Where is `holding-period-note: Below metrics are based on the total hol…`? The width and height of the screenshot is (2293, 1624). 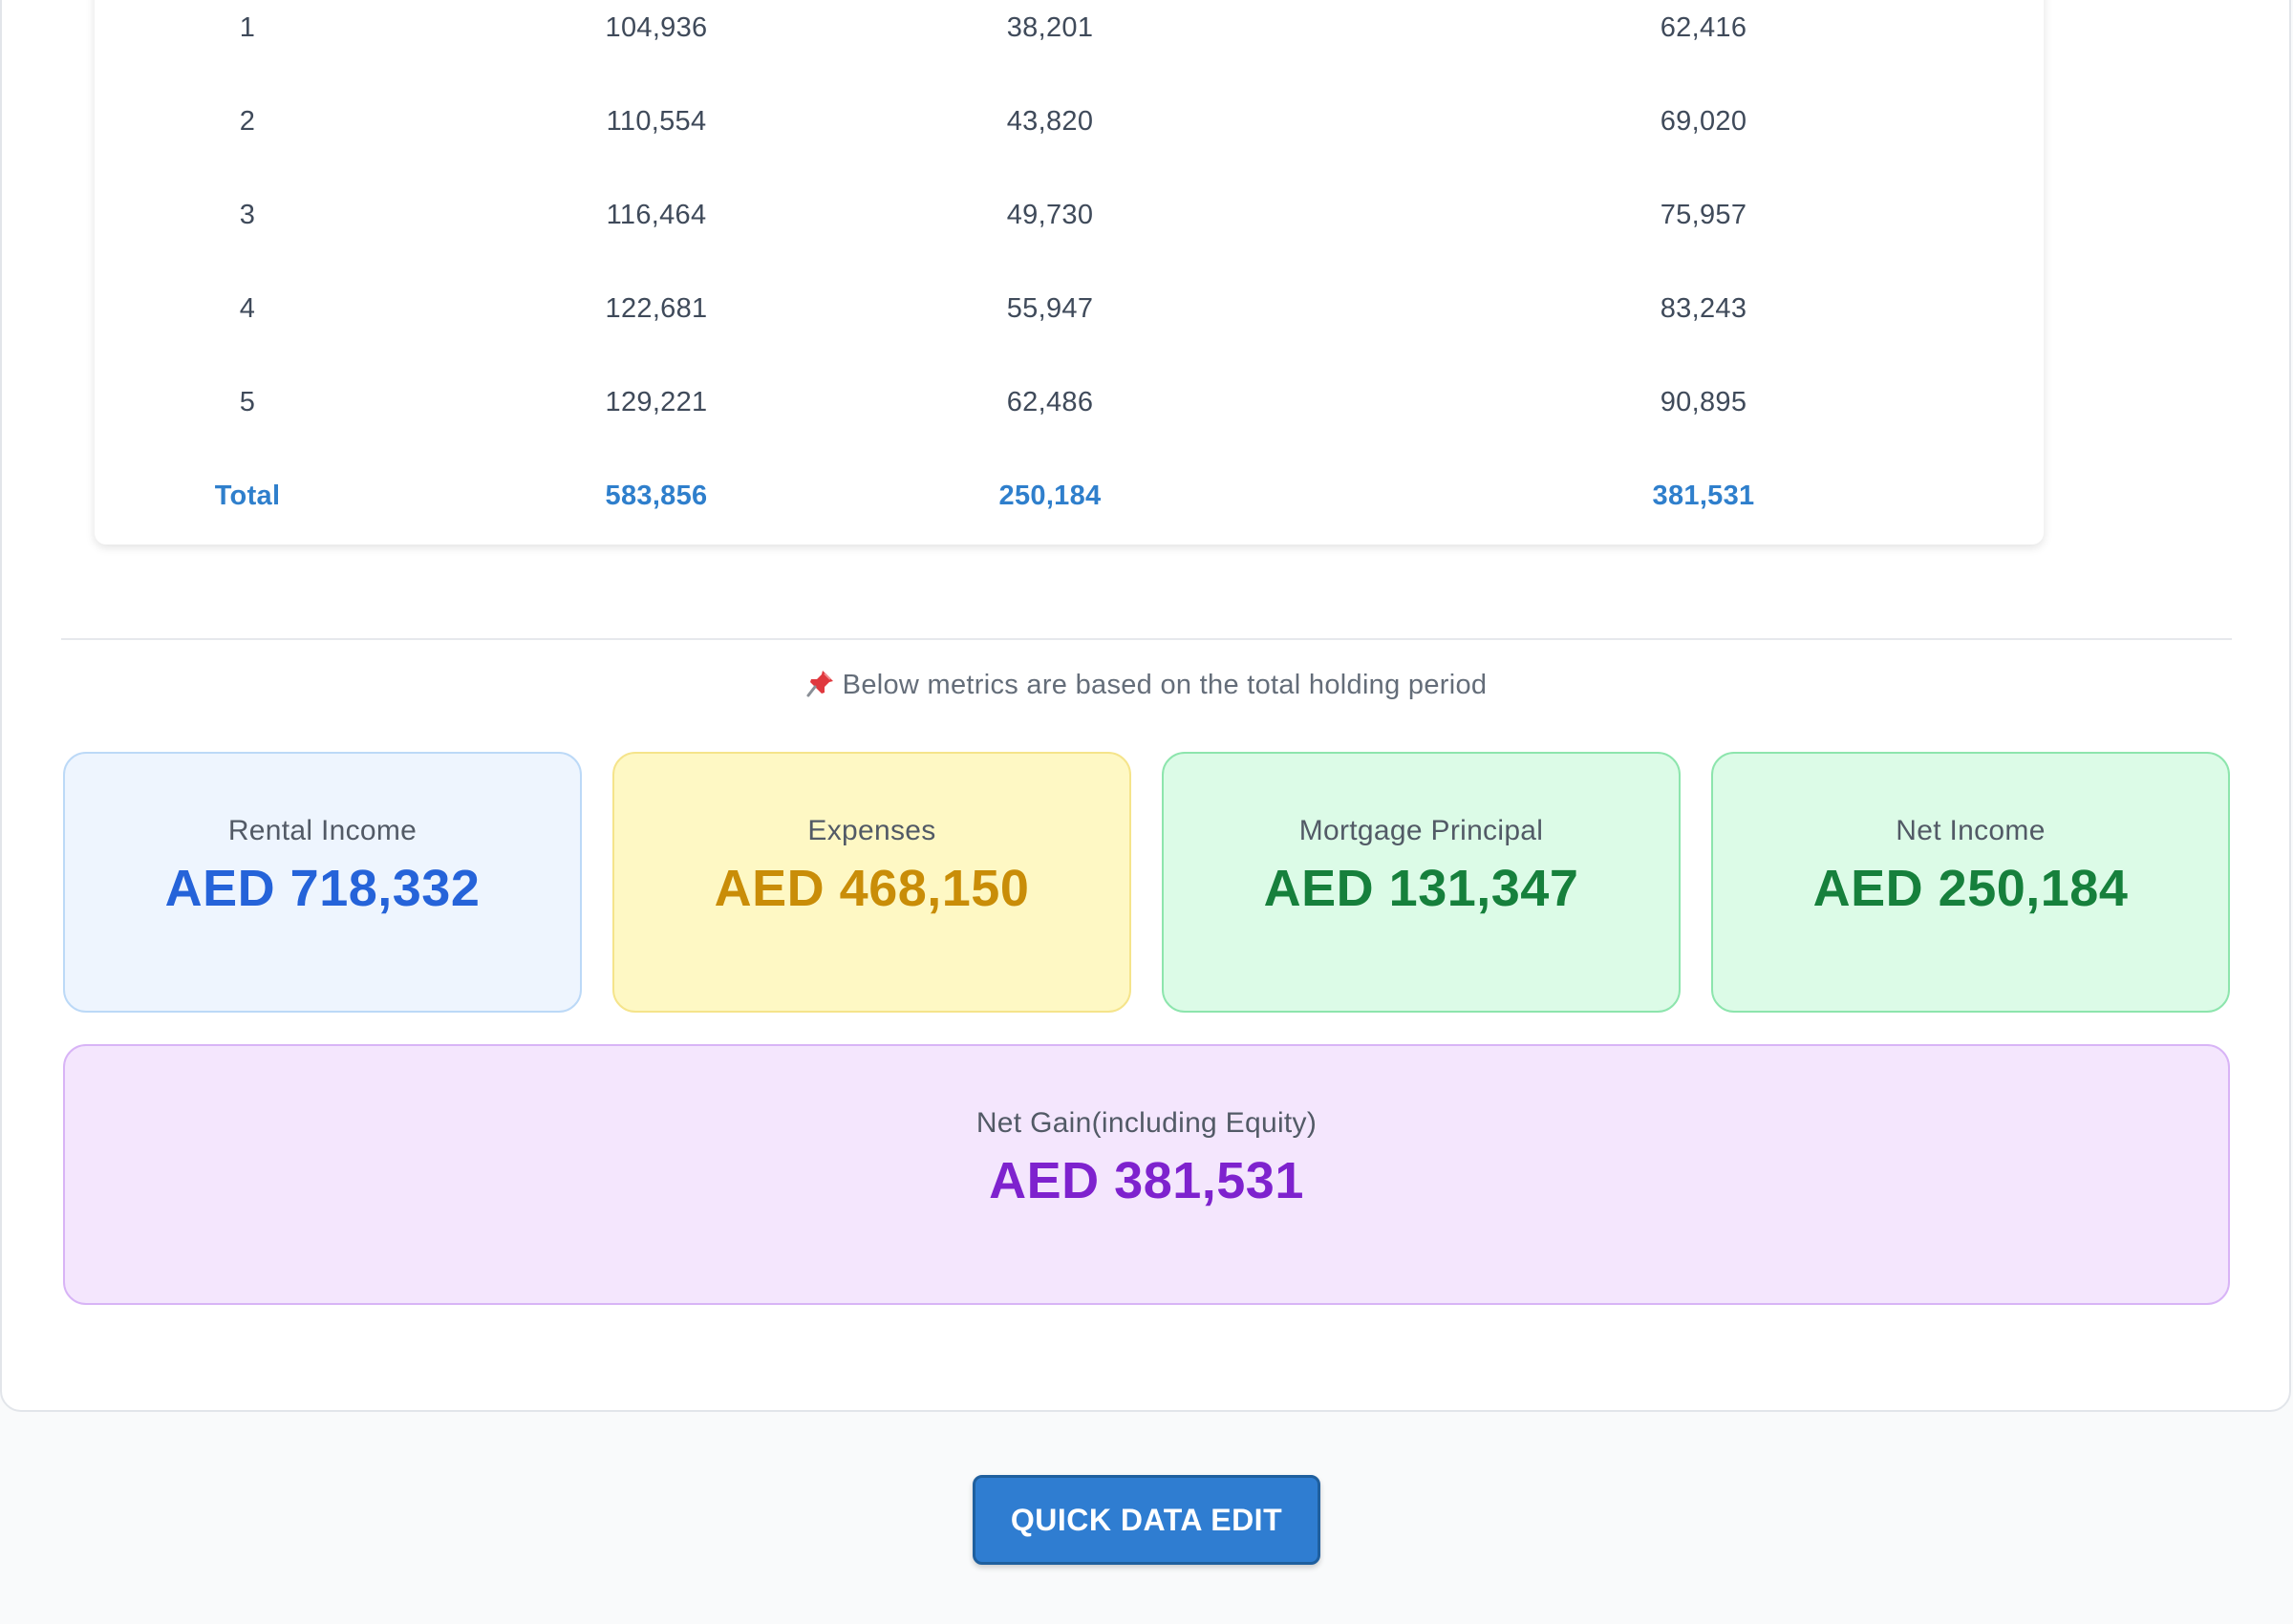 holding-period-note: Below metrics are based on the total hol… is located at coordinates (1146, 685).